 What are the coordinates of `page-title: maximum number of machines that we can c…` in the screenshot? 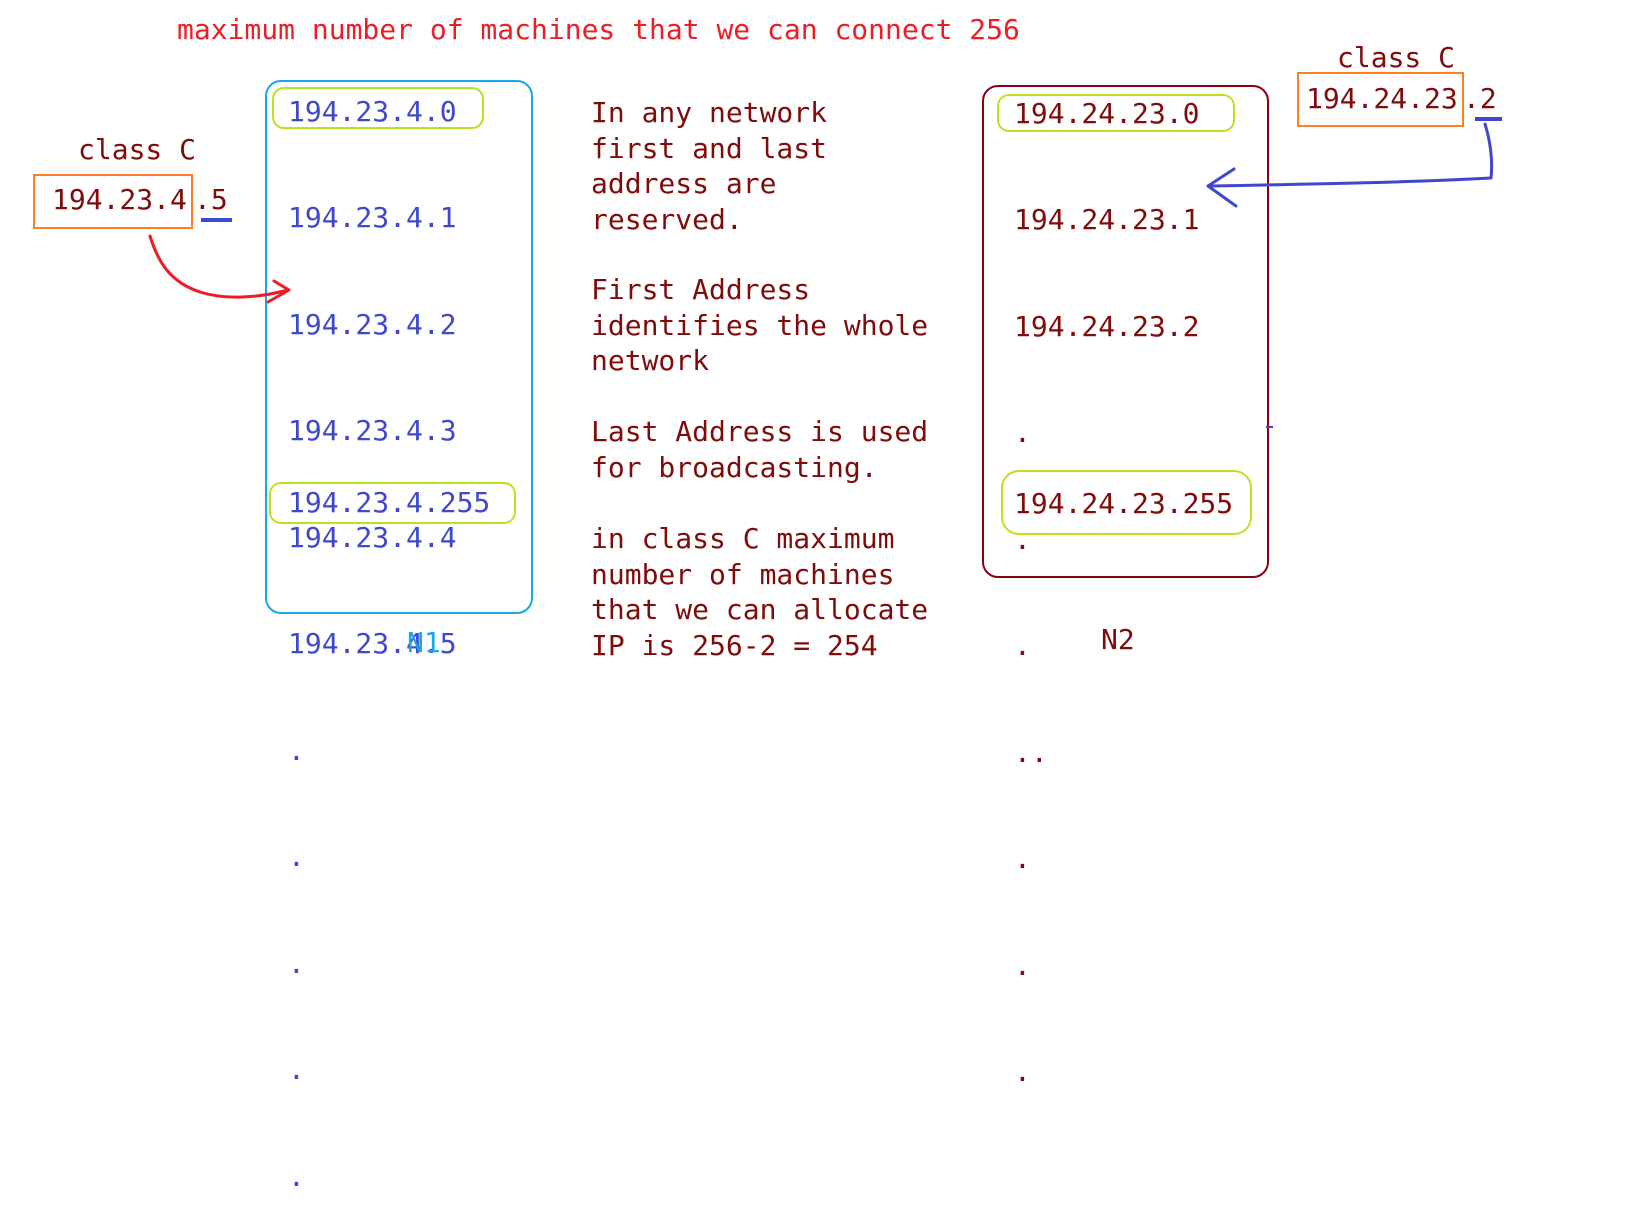 It's located at (598, 29).